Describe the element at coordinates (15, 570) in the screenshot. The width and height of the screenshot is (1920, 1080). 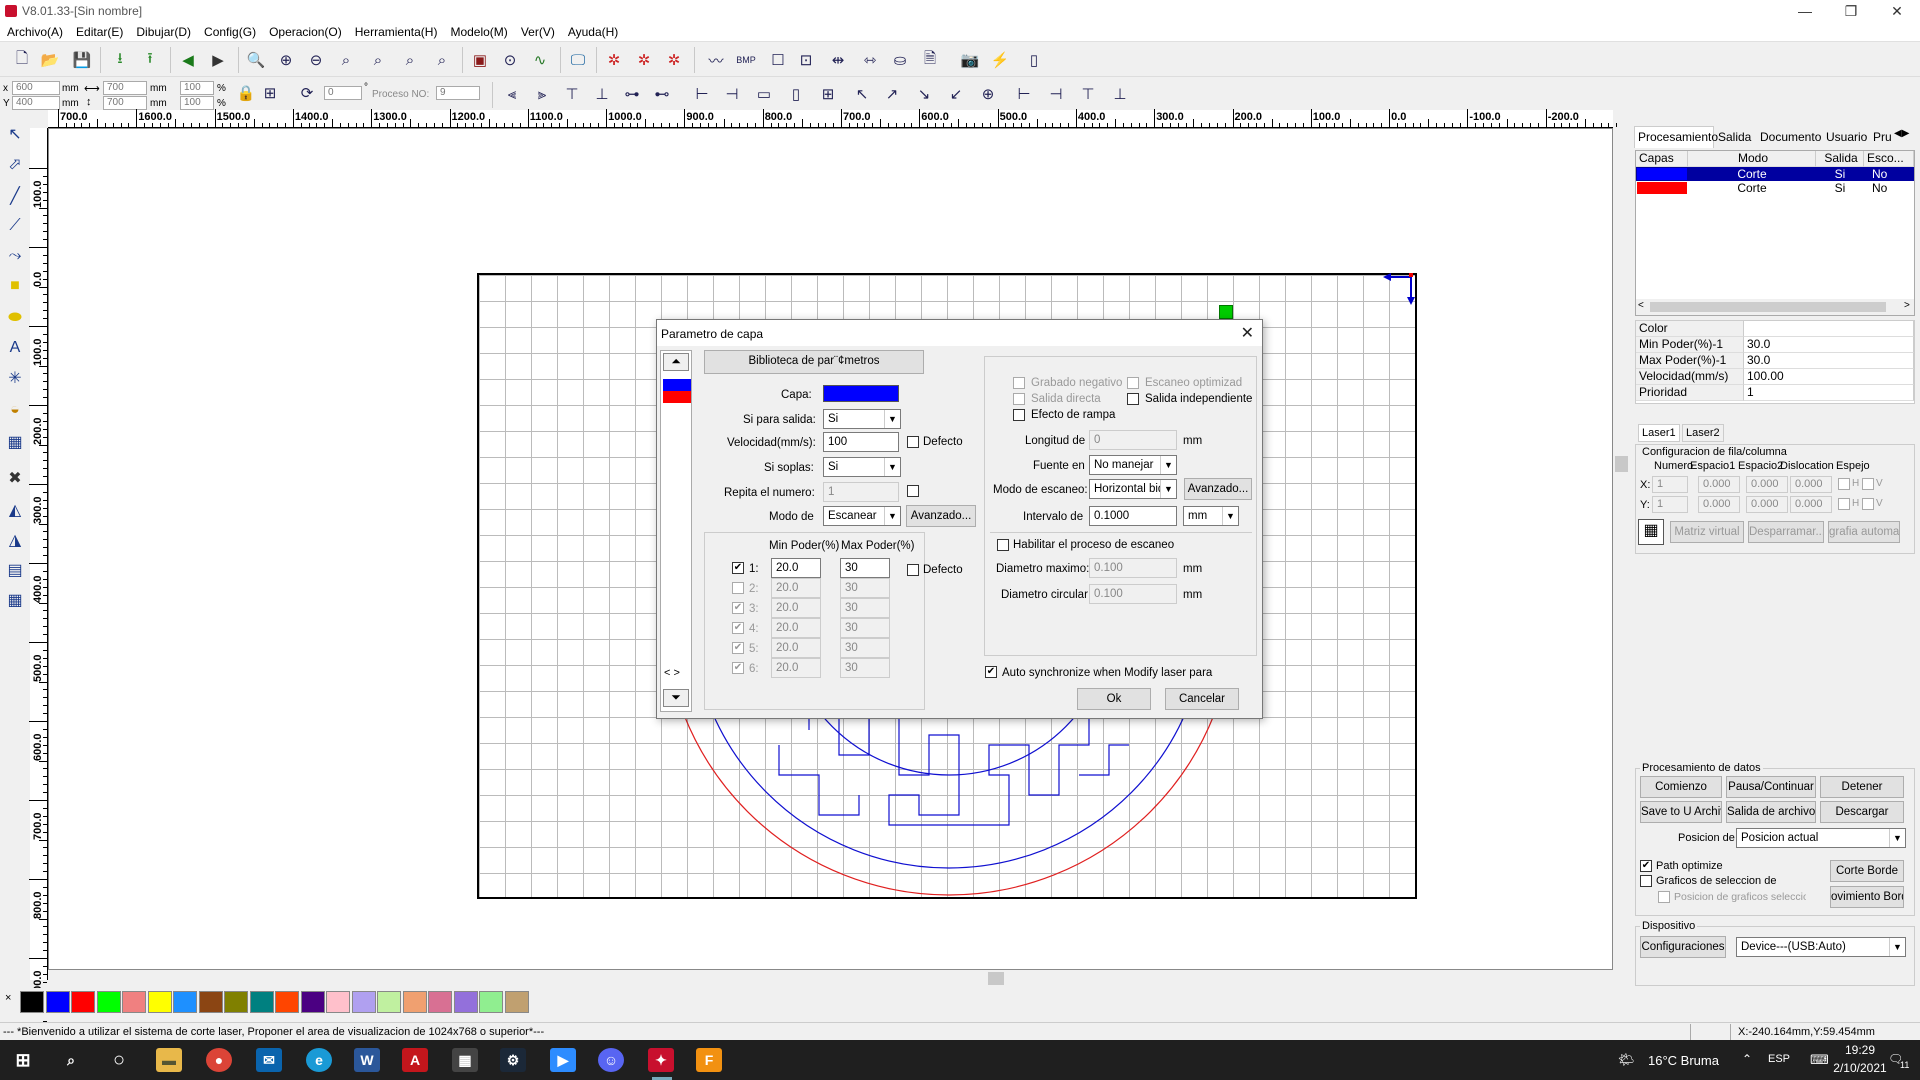
I see `layer-order-icon: ▤` at that location.